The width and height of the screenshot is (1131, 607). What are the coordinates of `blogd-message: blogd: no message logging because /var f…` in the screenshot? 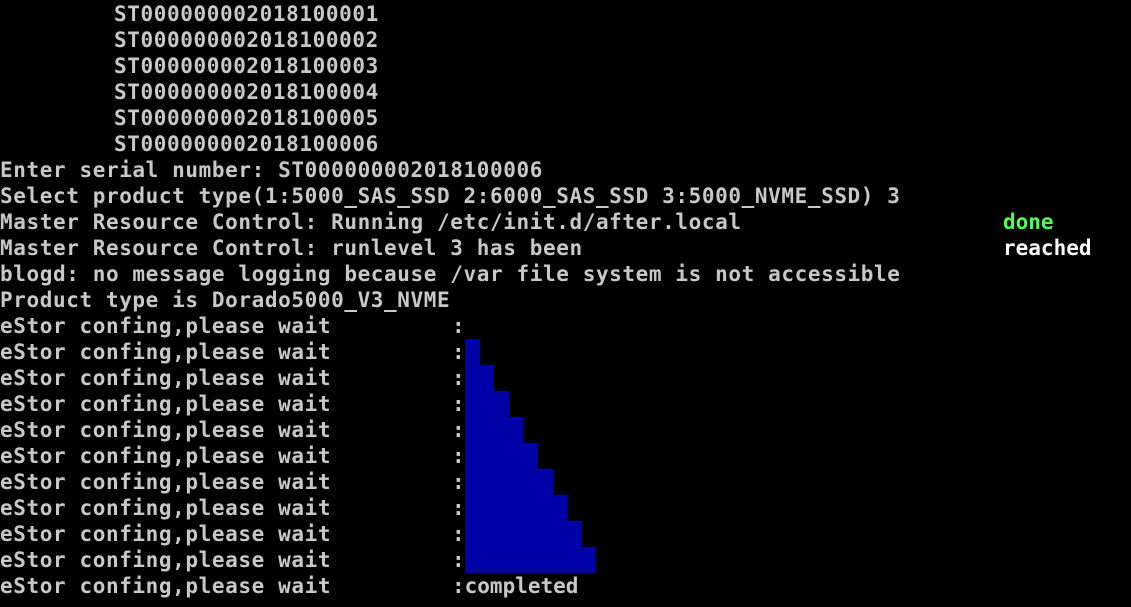 It's located at (450, 274).